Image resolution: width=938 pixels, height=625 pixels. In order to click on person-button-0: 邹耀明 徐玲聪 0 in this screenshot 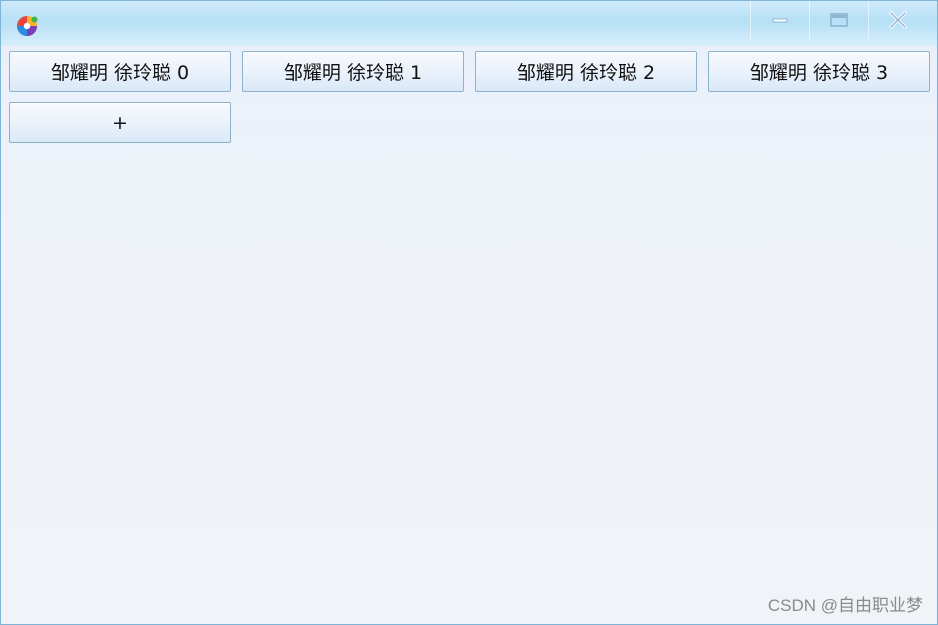, I will do `click(120, 71)`.